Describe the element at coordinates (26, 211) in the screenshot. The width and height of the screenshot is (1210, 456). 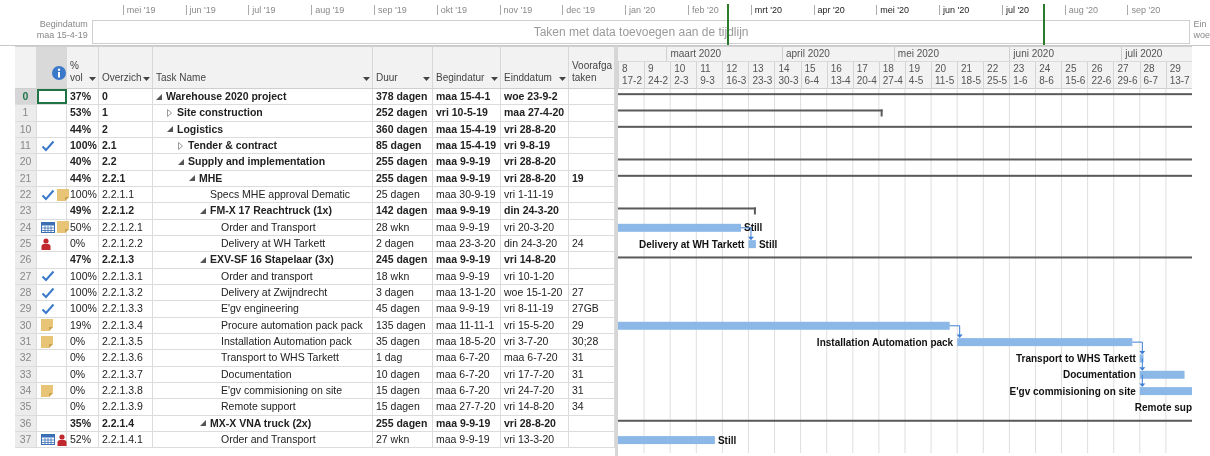
I see `row-number: 23` at that location.